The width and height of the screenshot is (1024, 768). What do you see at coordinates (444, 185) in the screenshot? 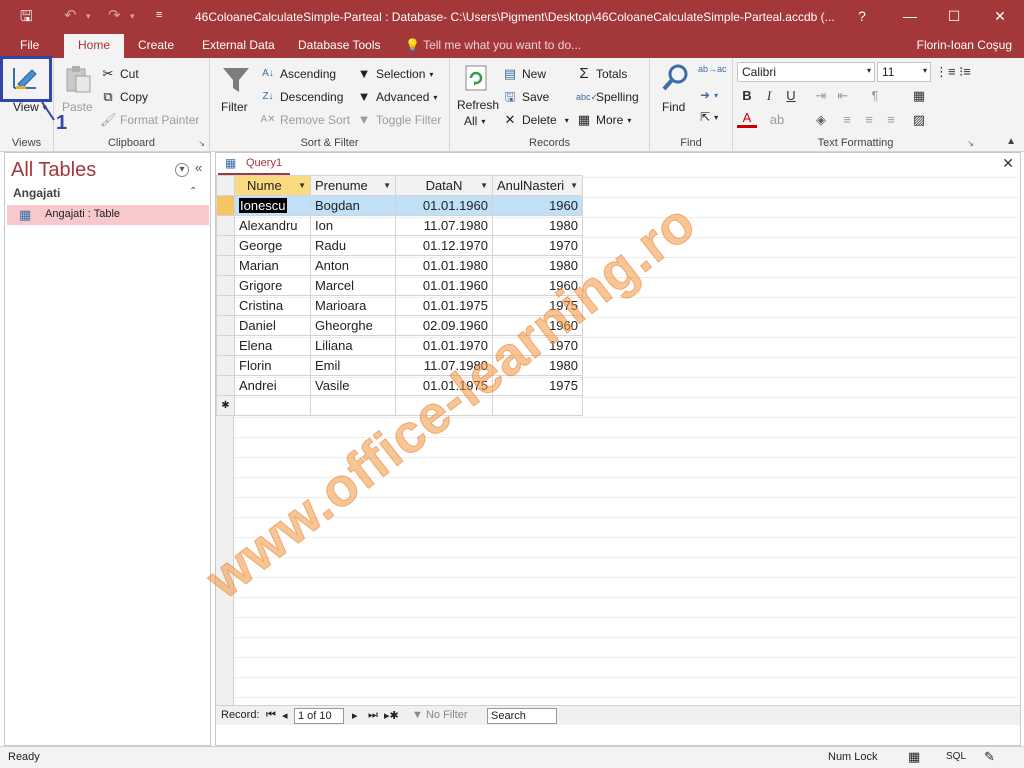
I see `column-header-datan: DataN ▼` at bounding box center [444, 185].